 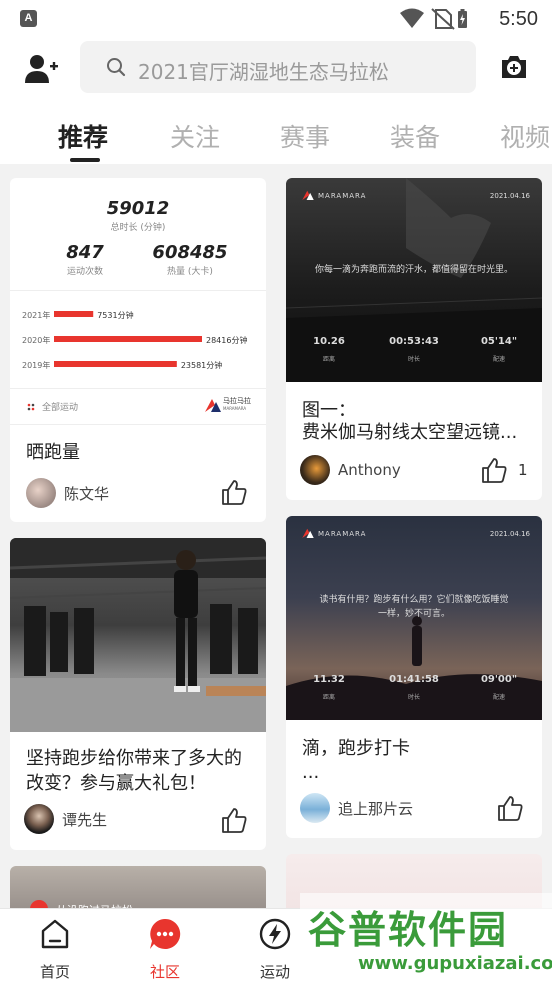 I want to click on author-name: 追上那片云, so click(x=376, y=808).